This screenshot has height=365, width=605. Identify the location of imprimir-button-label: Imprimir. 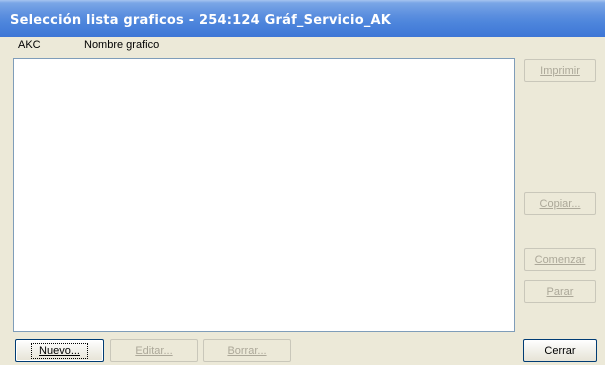
(560, 70).